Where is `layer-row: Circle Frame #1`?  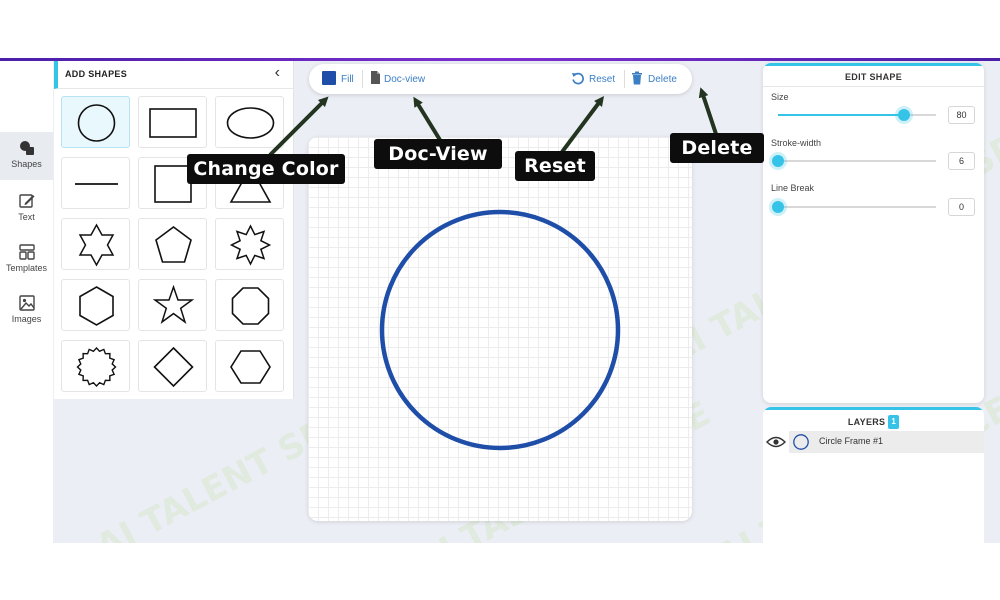 layer-row: Circle Frame #1 is located at coordinates (873, 442).